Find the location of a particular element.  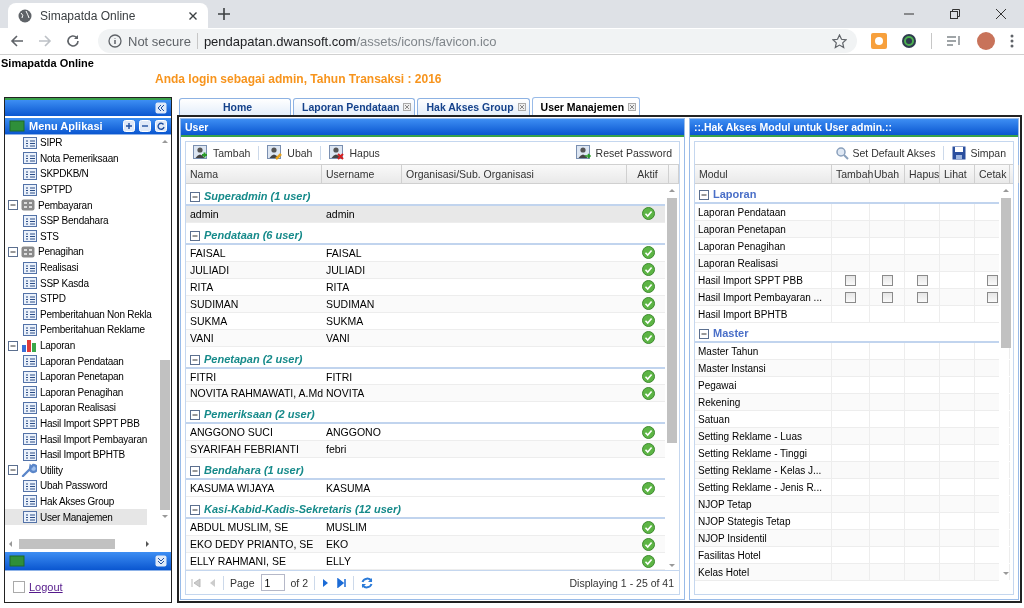

restore-icon is located at coordinates (955, 14).